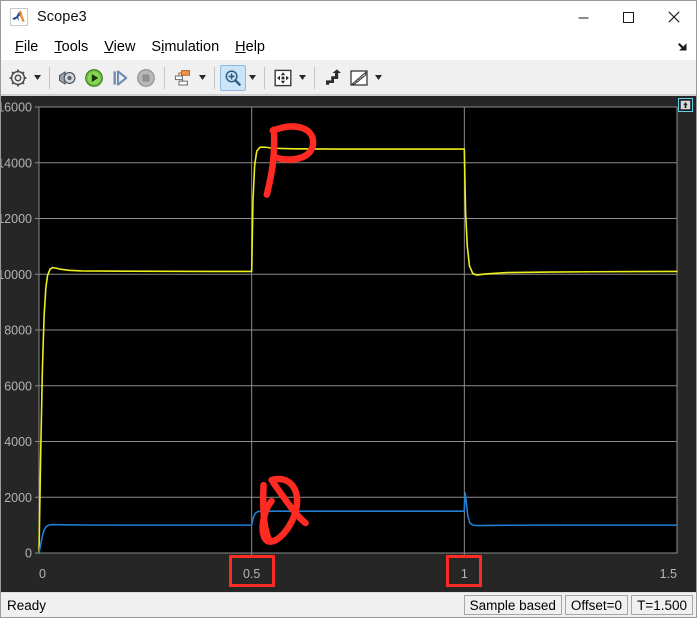 This screenshot has width=697, height=618. I want to click on y-axis-tick-label: 16000, so click(16, 108).